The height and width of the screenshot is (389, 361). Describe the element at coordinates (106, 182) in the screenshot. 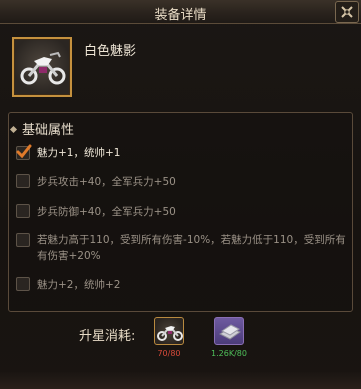

I see `attribute-text-2: 步兵攻击+40，全军兵力+50` at that location.